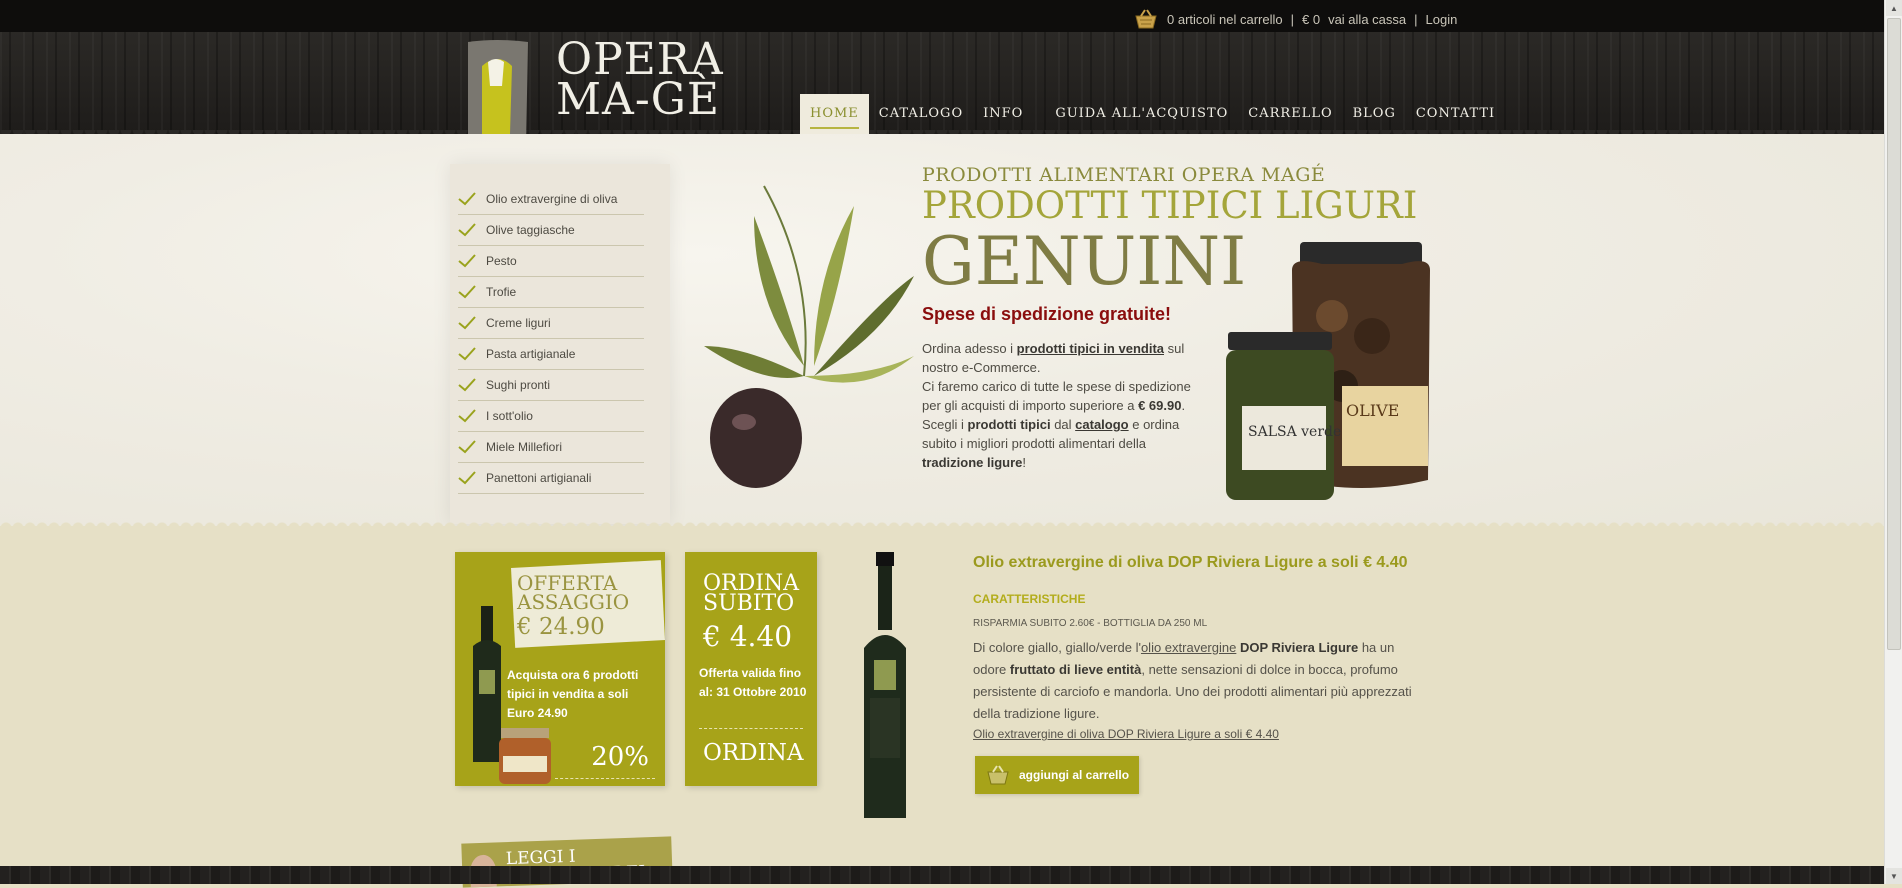 The width and height of the screenshot is (1902, 888). What do you see at coordinates (1311, 19) in the screenshot?
I see `cart-total: € 0` at bounding box center [1311, 19].